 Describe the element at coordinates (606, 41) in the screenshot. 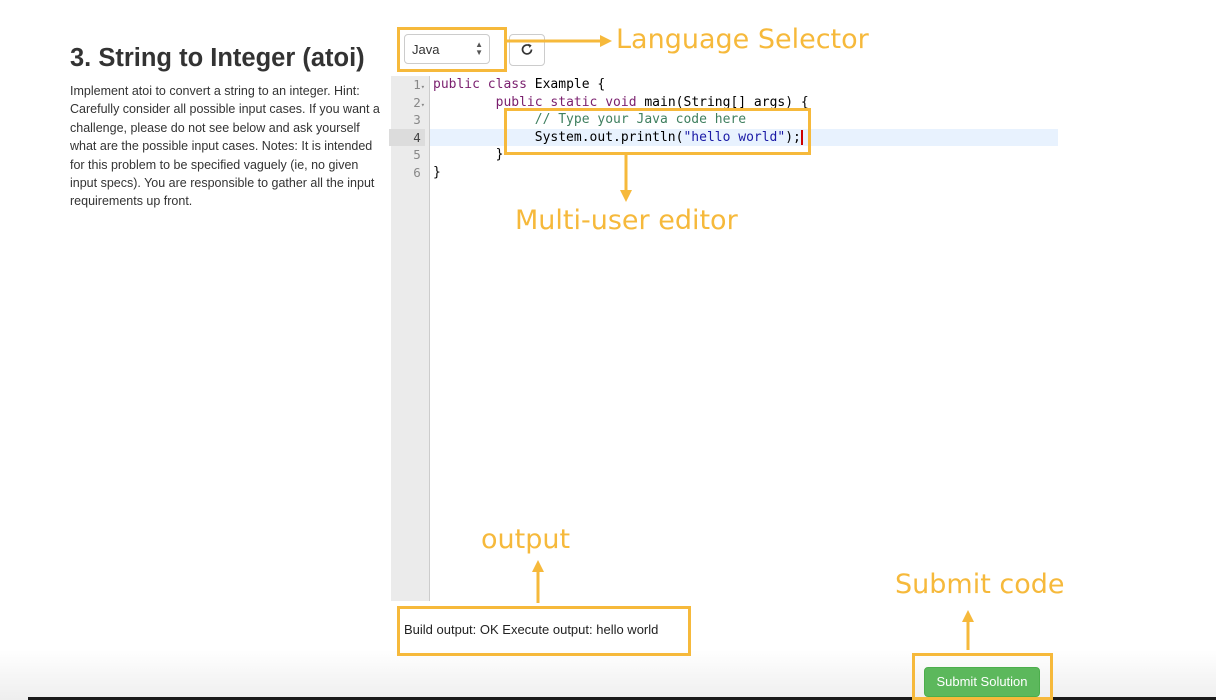

I see `arrow-right-icon` at that location.